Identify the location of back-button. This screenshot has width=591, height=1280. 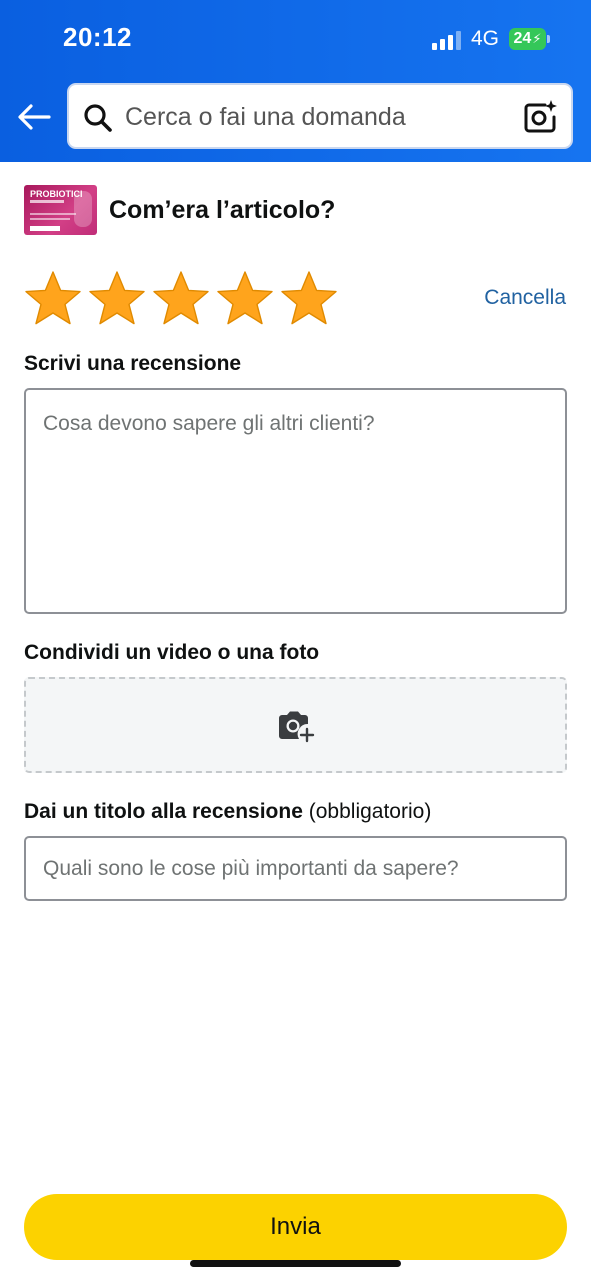
(34, 117).